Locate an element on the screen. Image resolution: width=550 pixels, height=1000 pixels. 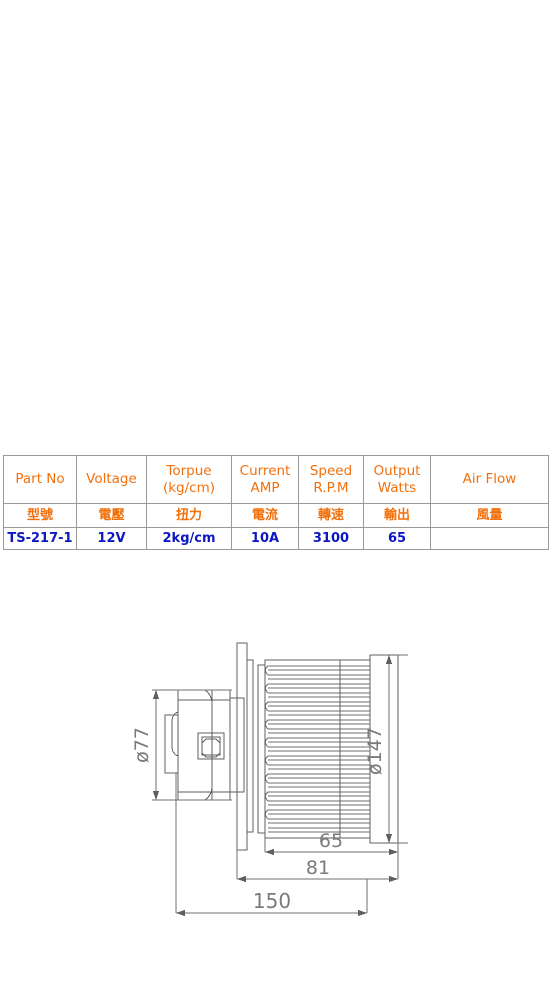
table-row-header-chinese: 型號 電壓 扭力 電流 轉速 輸出 風量 is located at coordinates (276, 515).